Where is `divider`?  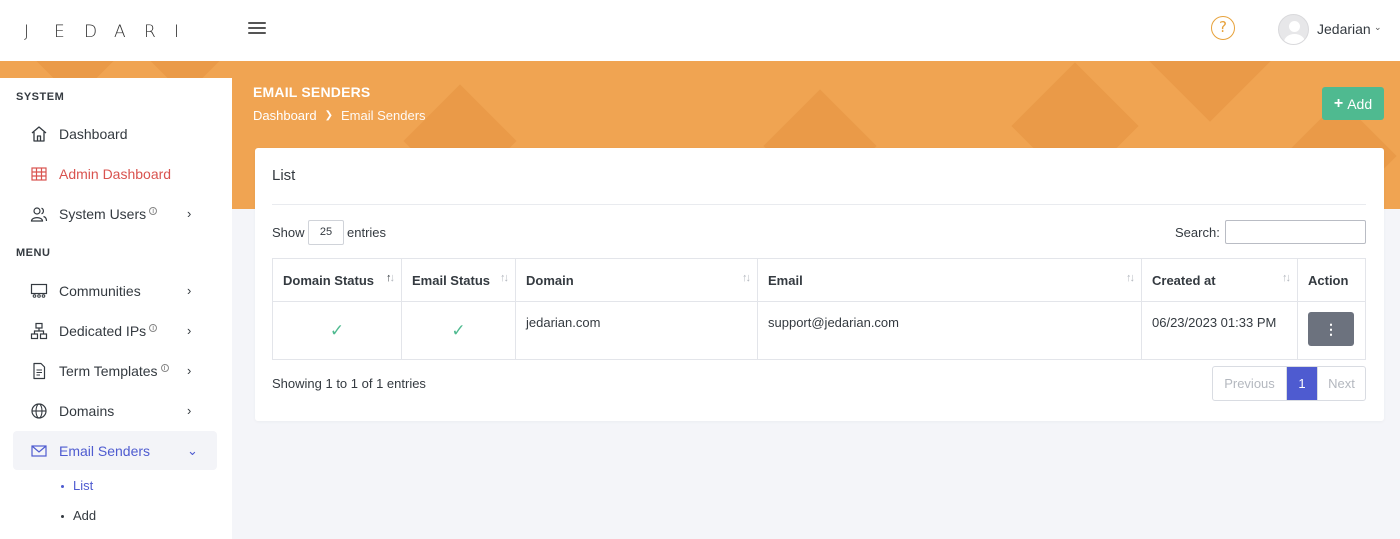
divider is located at coordinates (819, 204).